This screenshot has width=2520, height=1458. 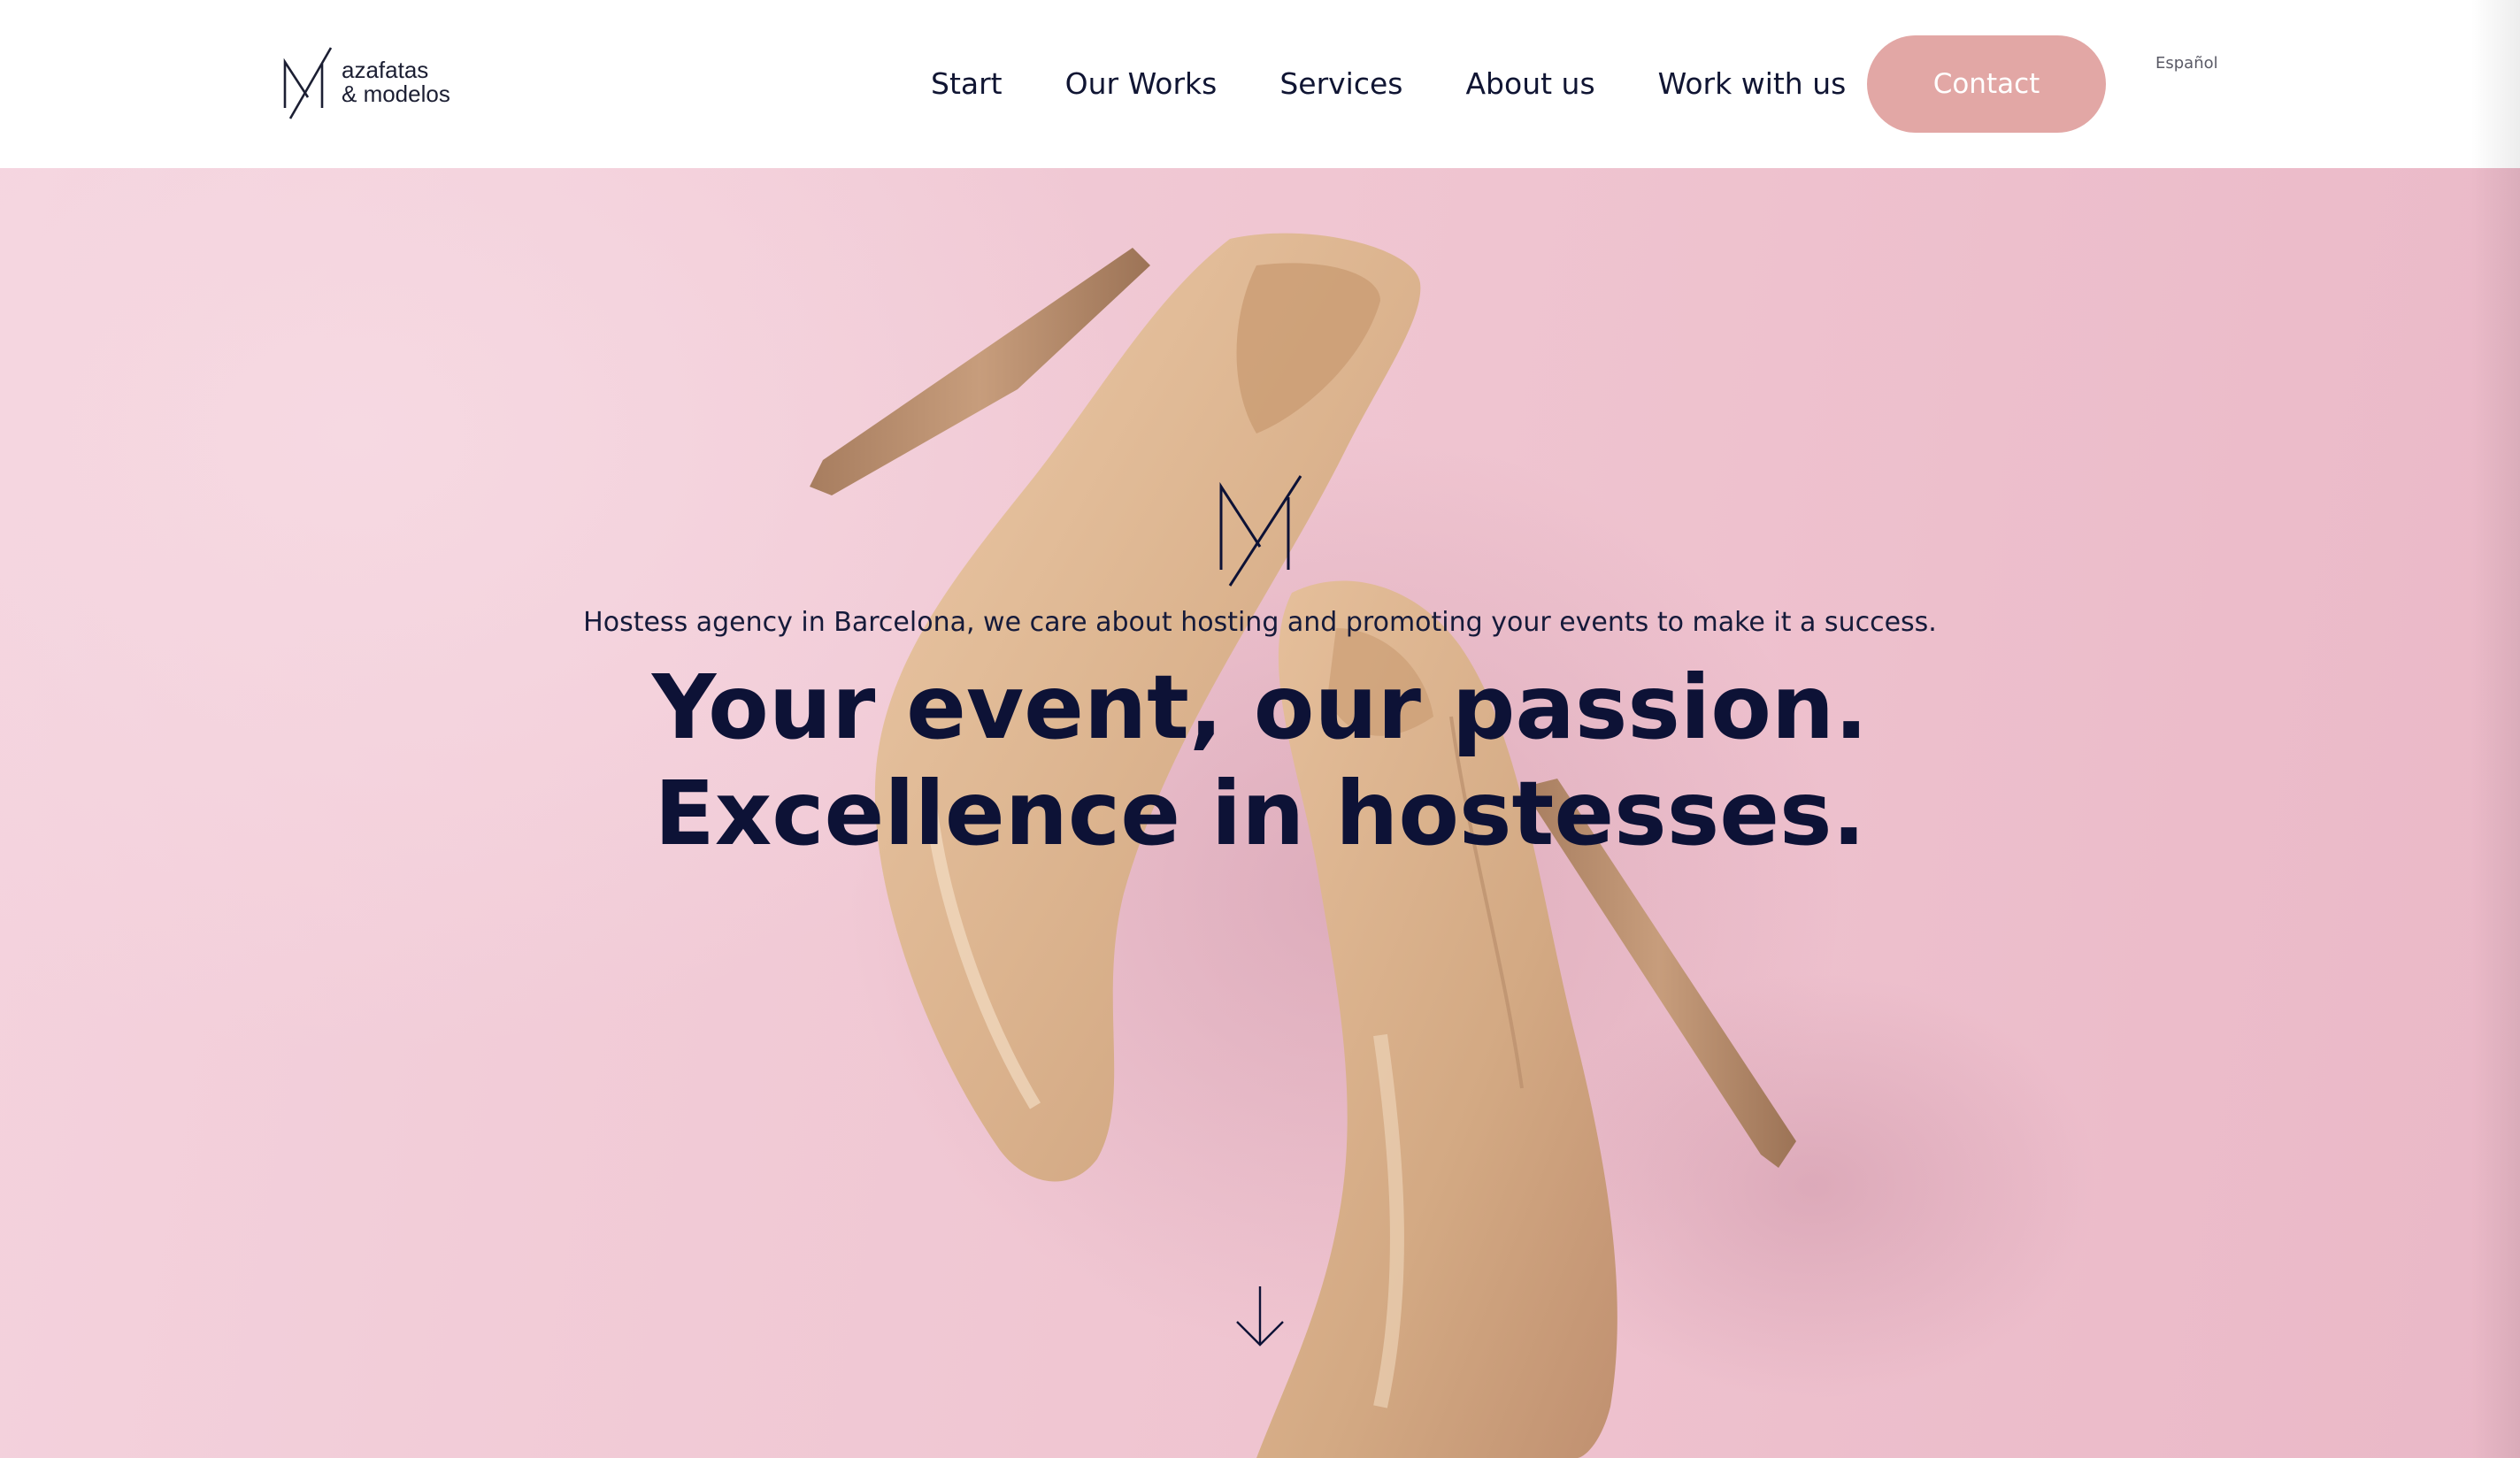 I want to click on arrow-down-icon, so click(x=1260, y=1317).